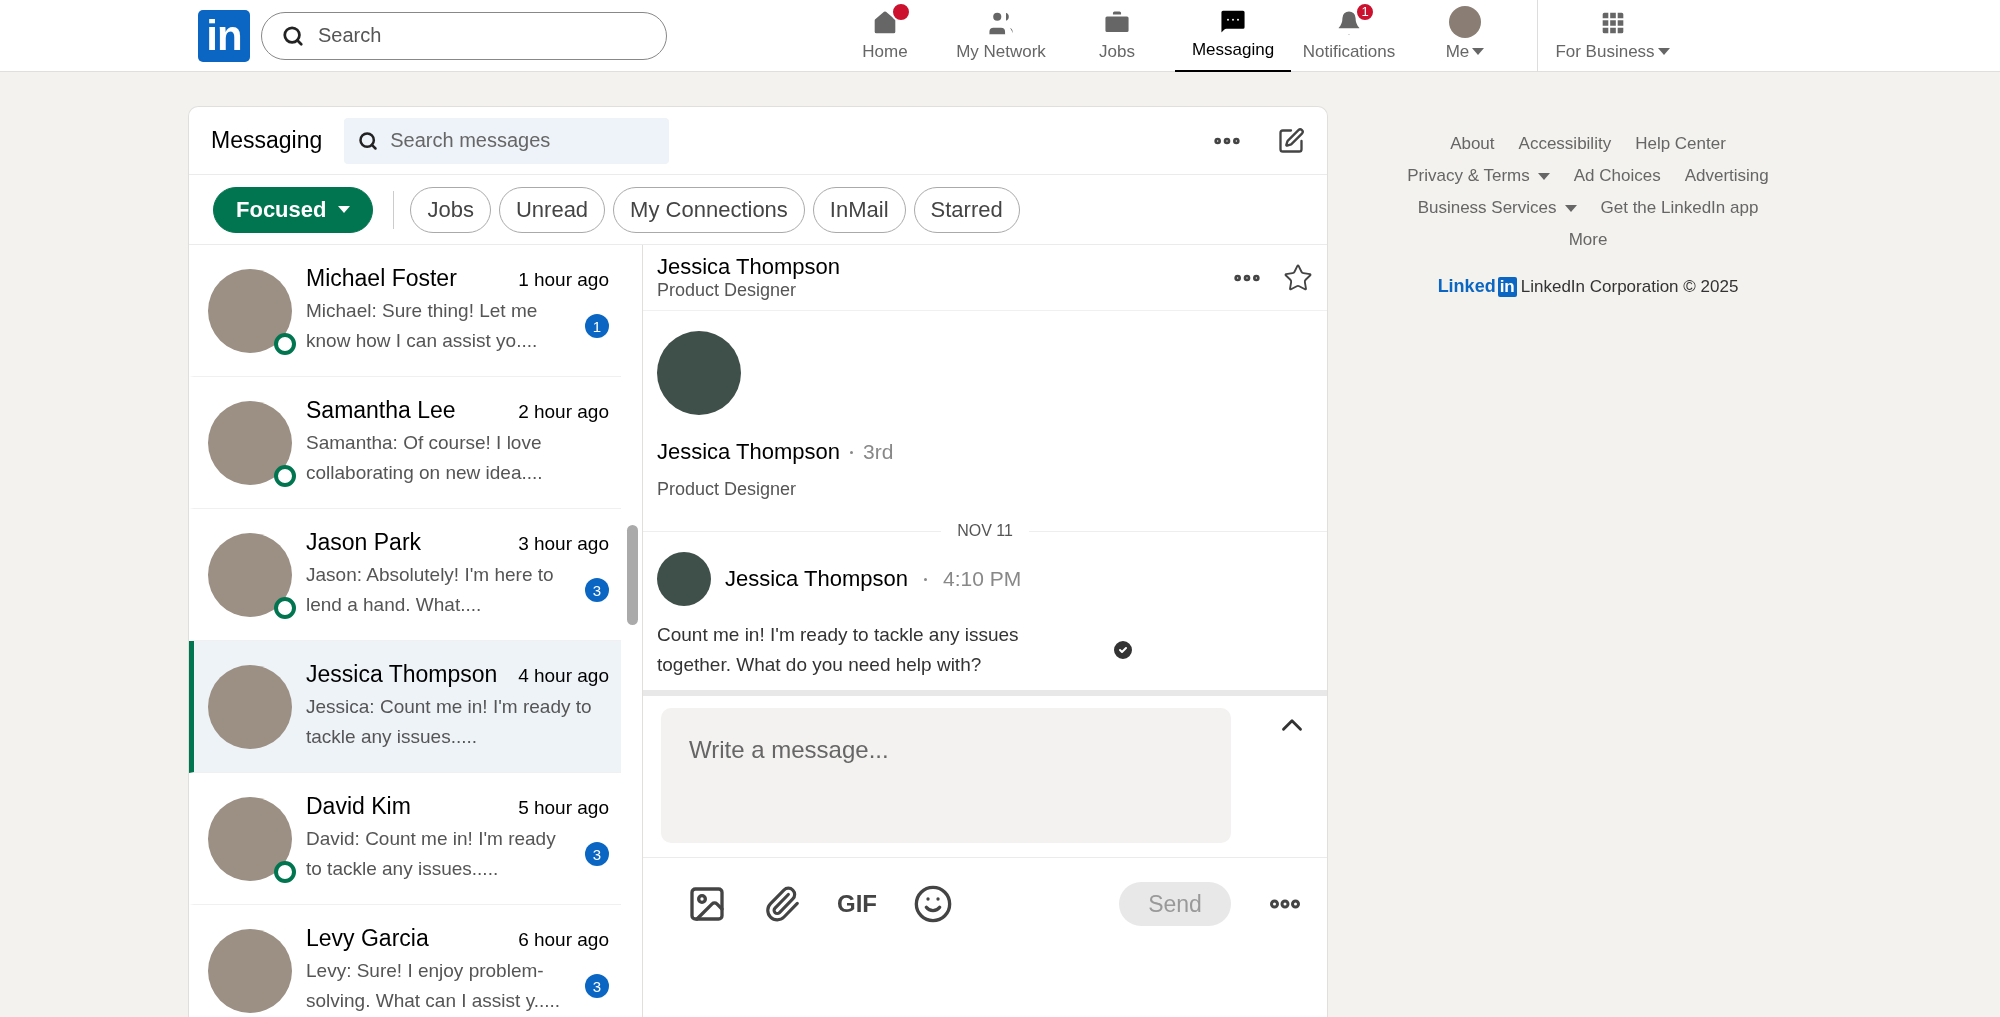 This screenshot has height=1017, width=2000. Describe the element at coordinates (563, 544) in the screenshot. I see `message-time: 3 hour ago` at that location.